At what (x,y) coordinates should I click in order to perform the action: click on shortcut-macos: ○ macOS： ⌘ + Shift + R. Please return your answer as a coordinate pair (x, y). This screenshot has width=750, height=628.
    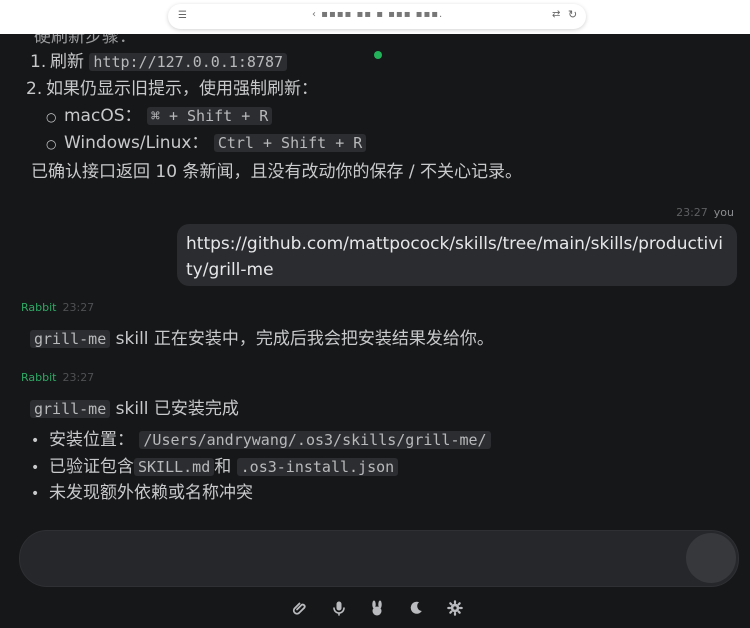
    Looking at the image, I should click on (159, 113).